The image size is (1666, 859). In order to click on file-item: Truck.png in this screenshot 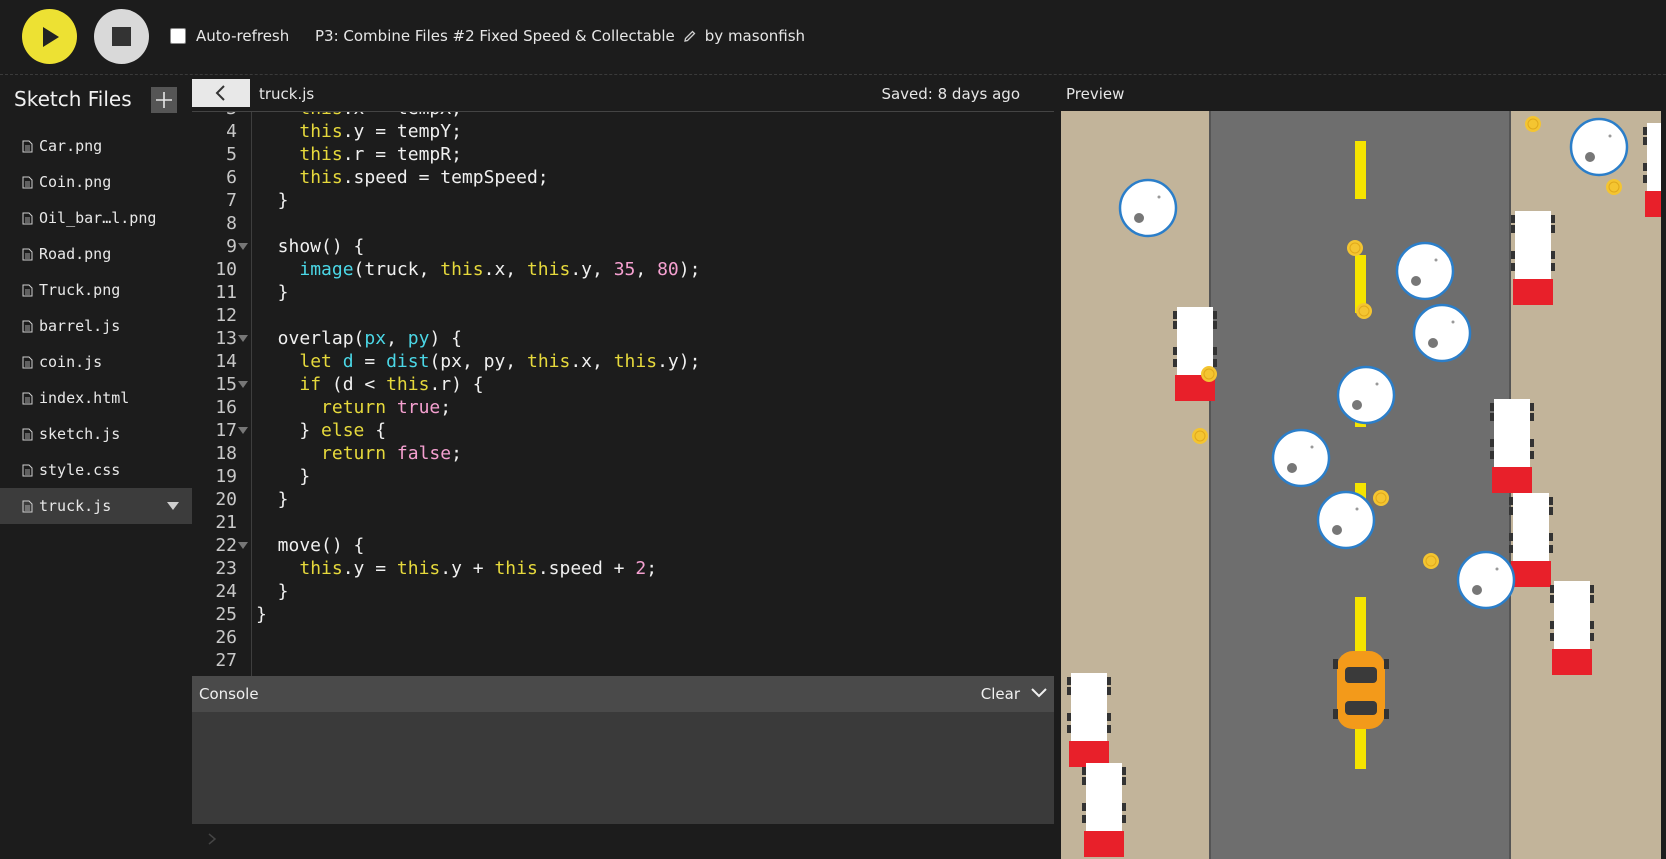, I will do `click(96, 290)`.